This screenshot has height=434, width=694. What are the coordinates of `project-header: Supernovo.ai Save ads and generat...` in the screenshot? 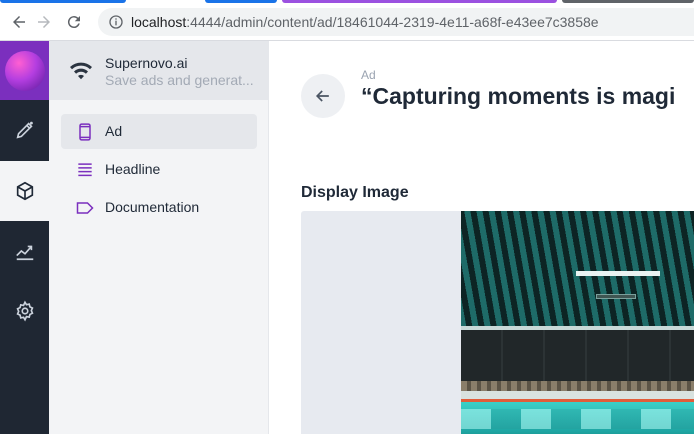 It's located at (159, 70).